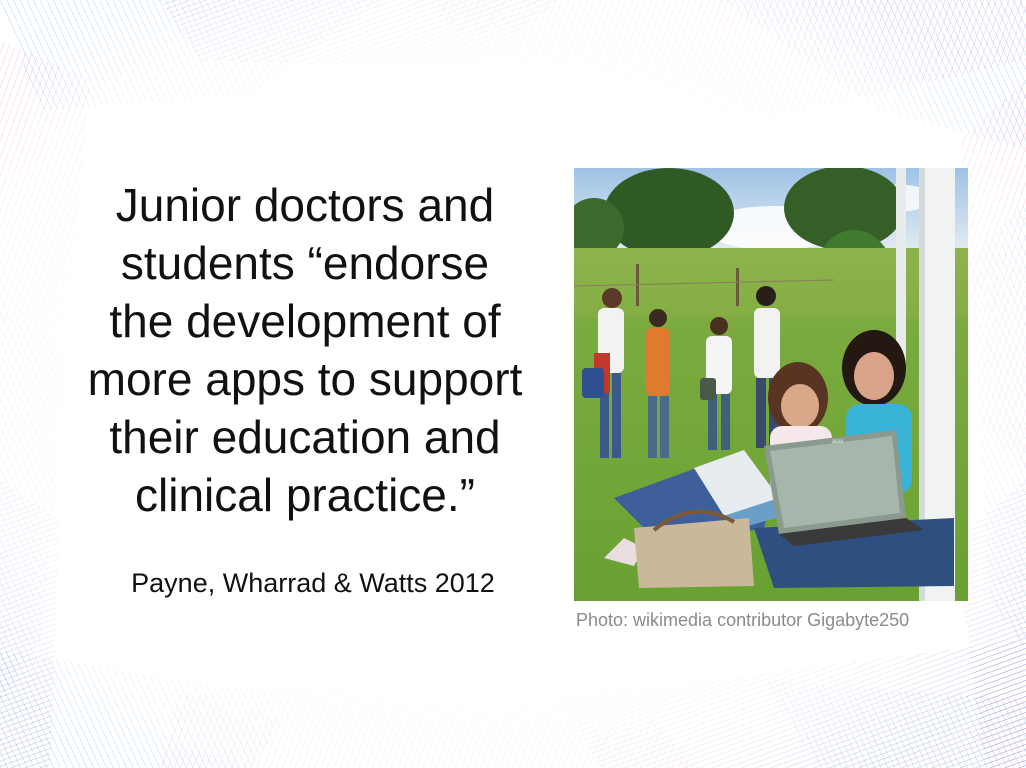 The image size is (1026, 768). I want to click on photo-credit: Photo: wikimedia contributor Gigabyte250, so click(743, 620).